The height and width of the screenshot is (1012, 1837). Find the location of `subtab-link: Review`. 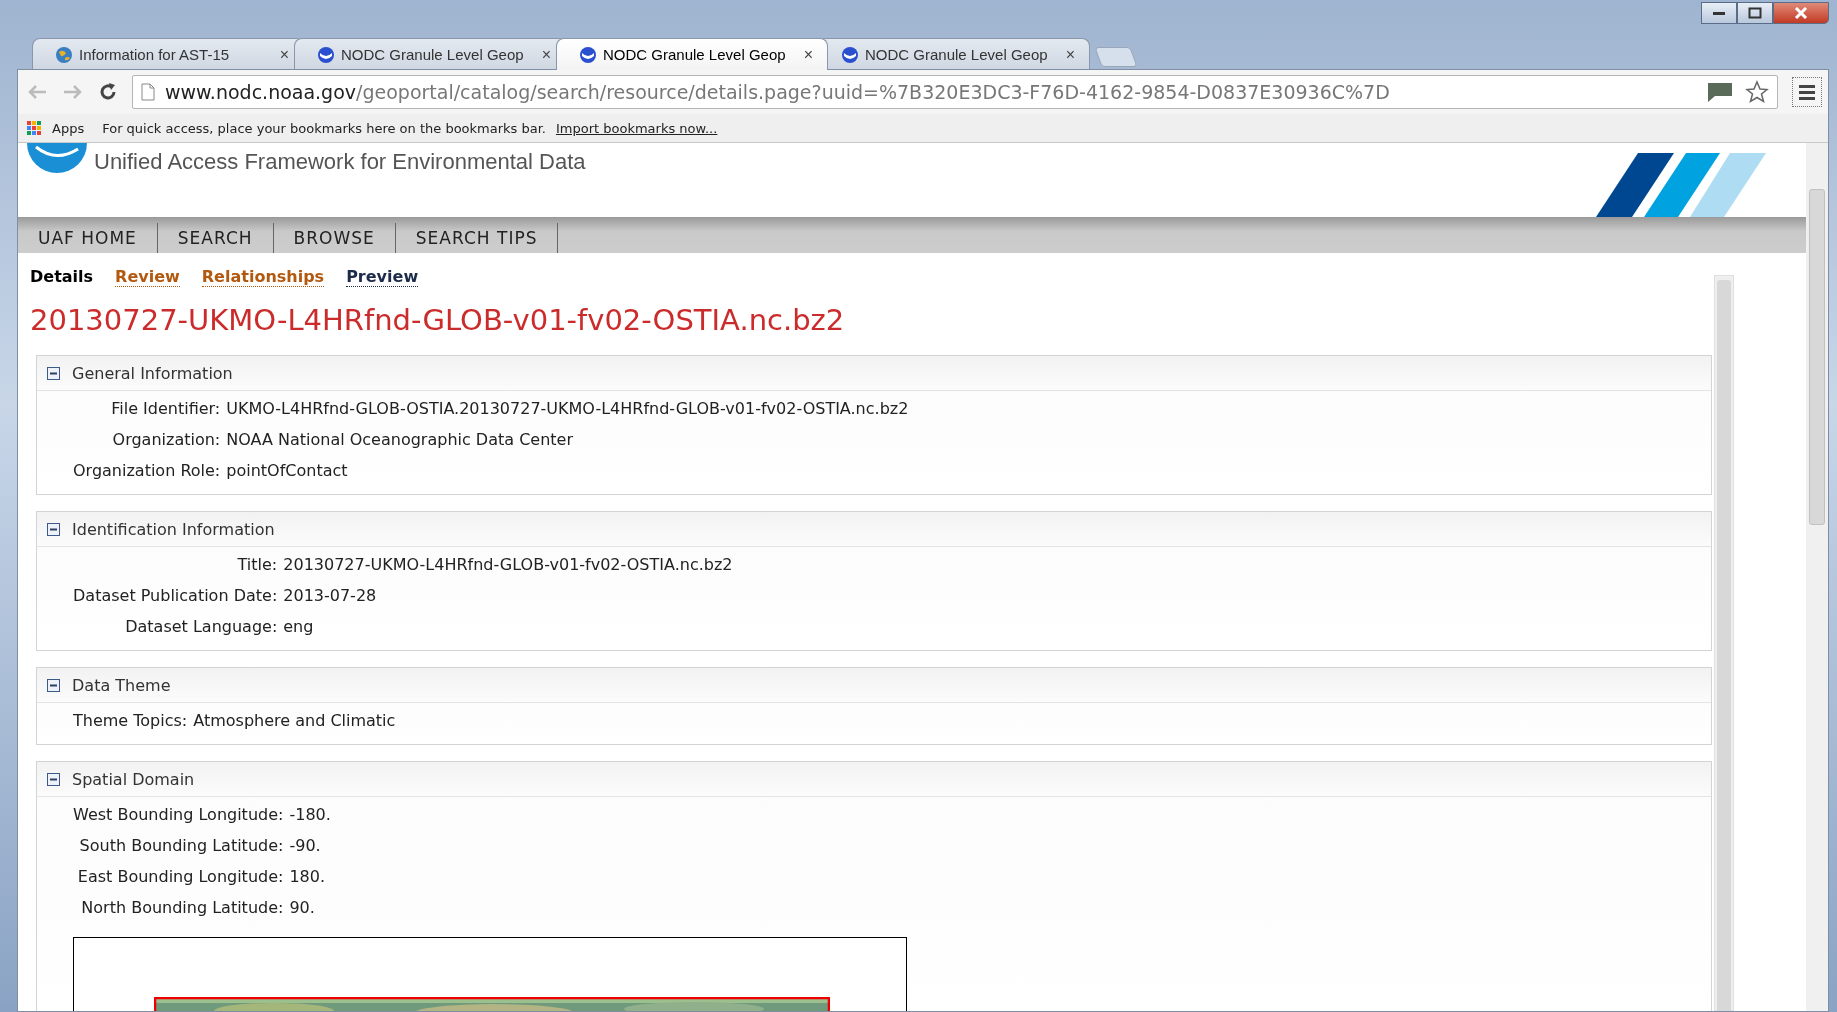

subtab-link: Review is located at coordinates (147, 277).